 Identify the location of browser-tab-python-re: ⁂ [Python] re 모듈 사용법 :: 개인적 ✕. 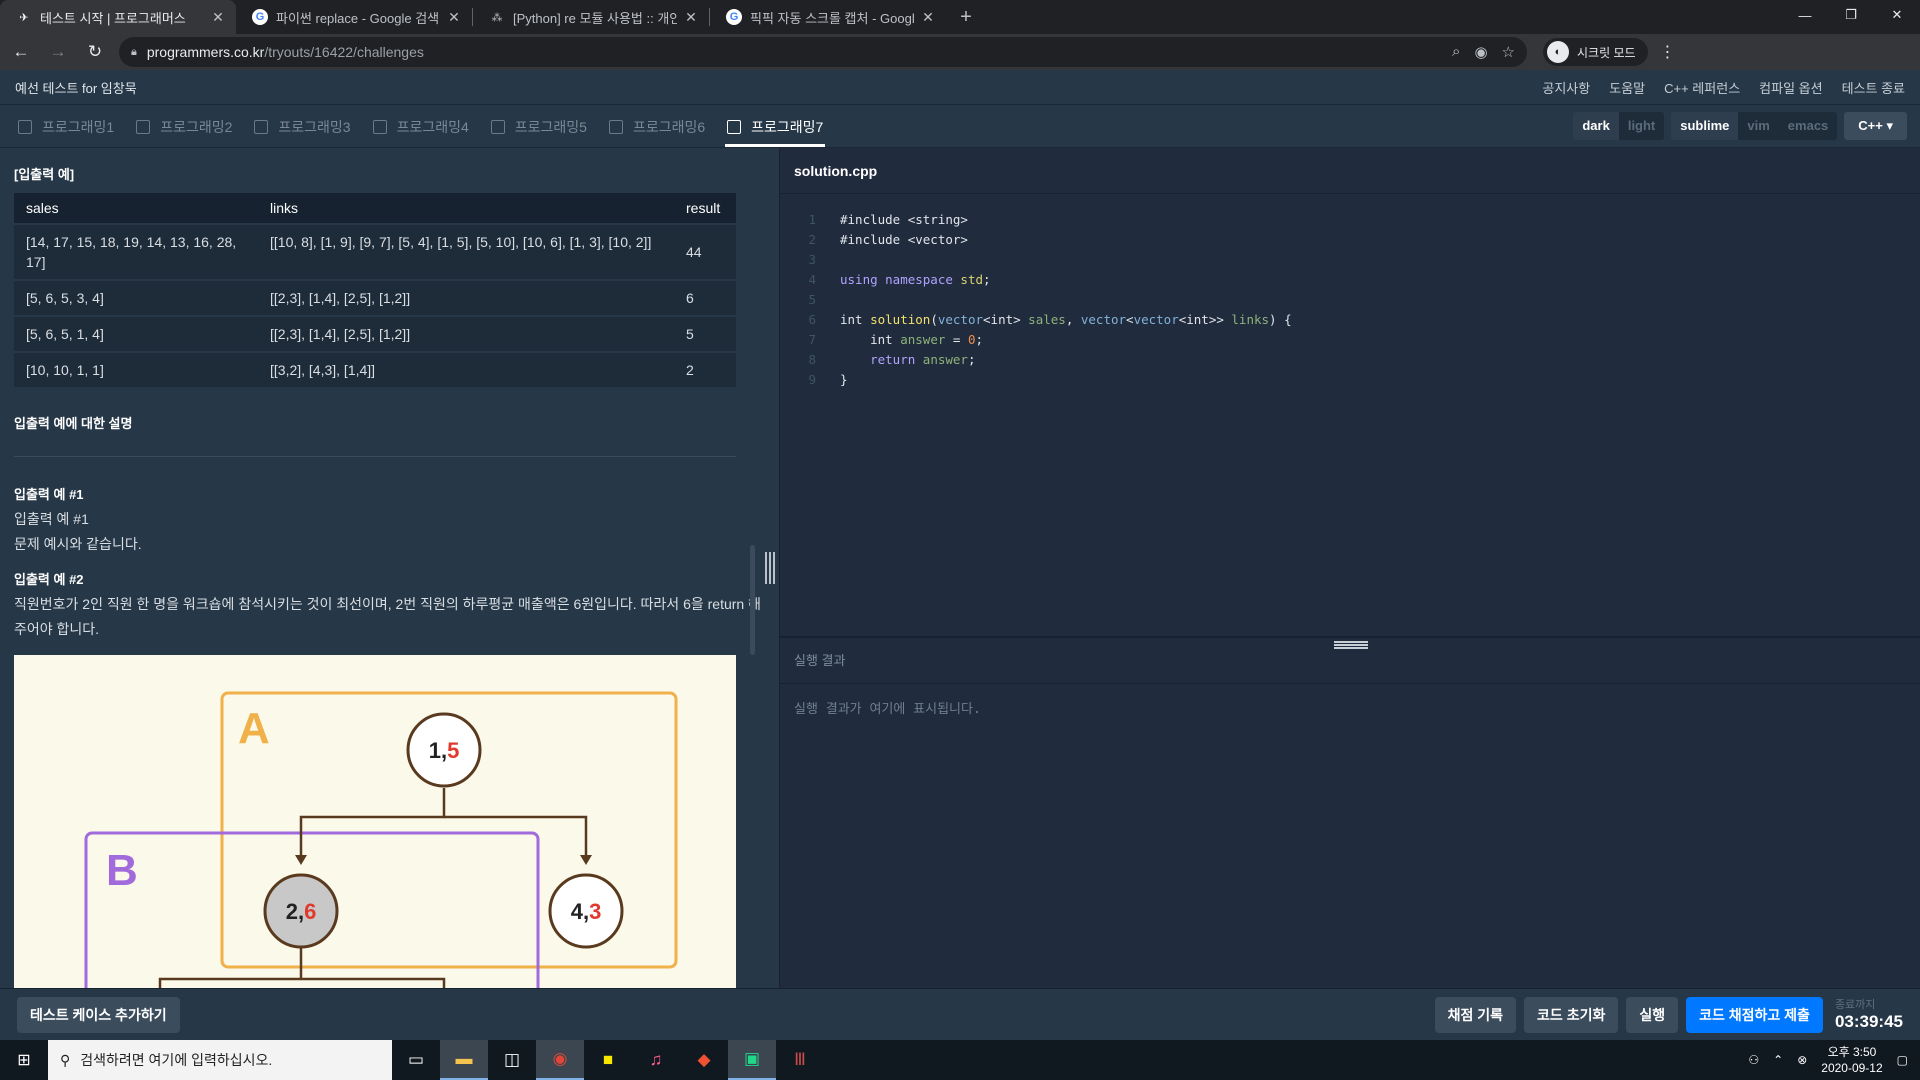
(591, 17).